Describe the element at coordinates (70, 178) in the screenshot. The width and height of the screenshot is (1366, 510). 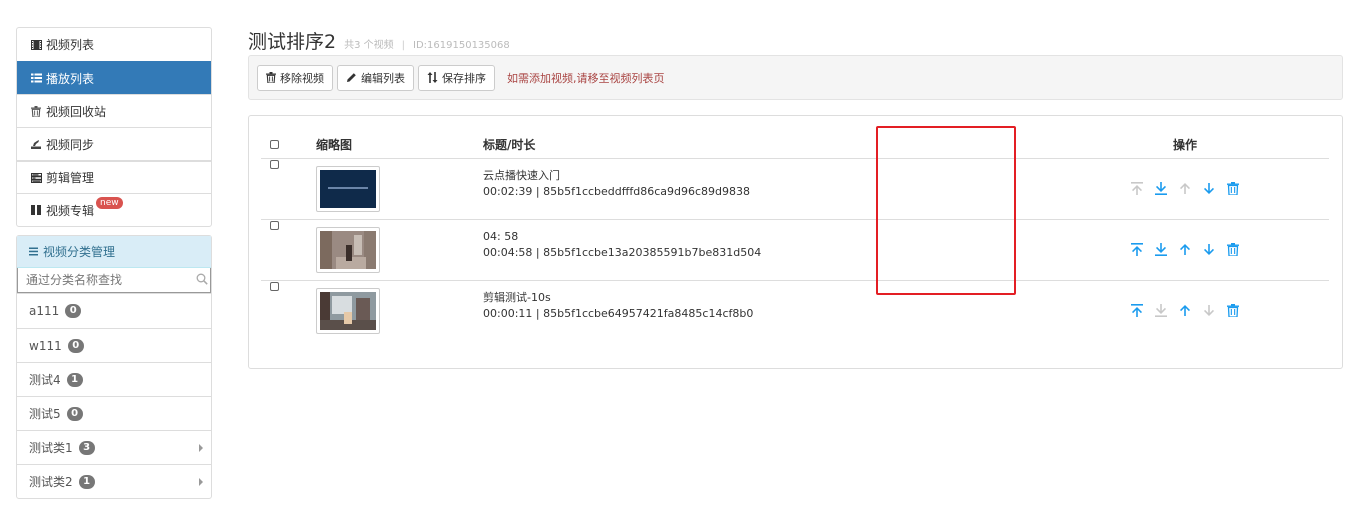
I see `nav-label: 剪辑管理` at that location.